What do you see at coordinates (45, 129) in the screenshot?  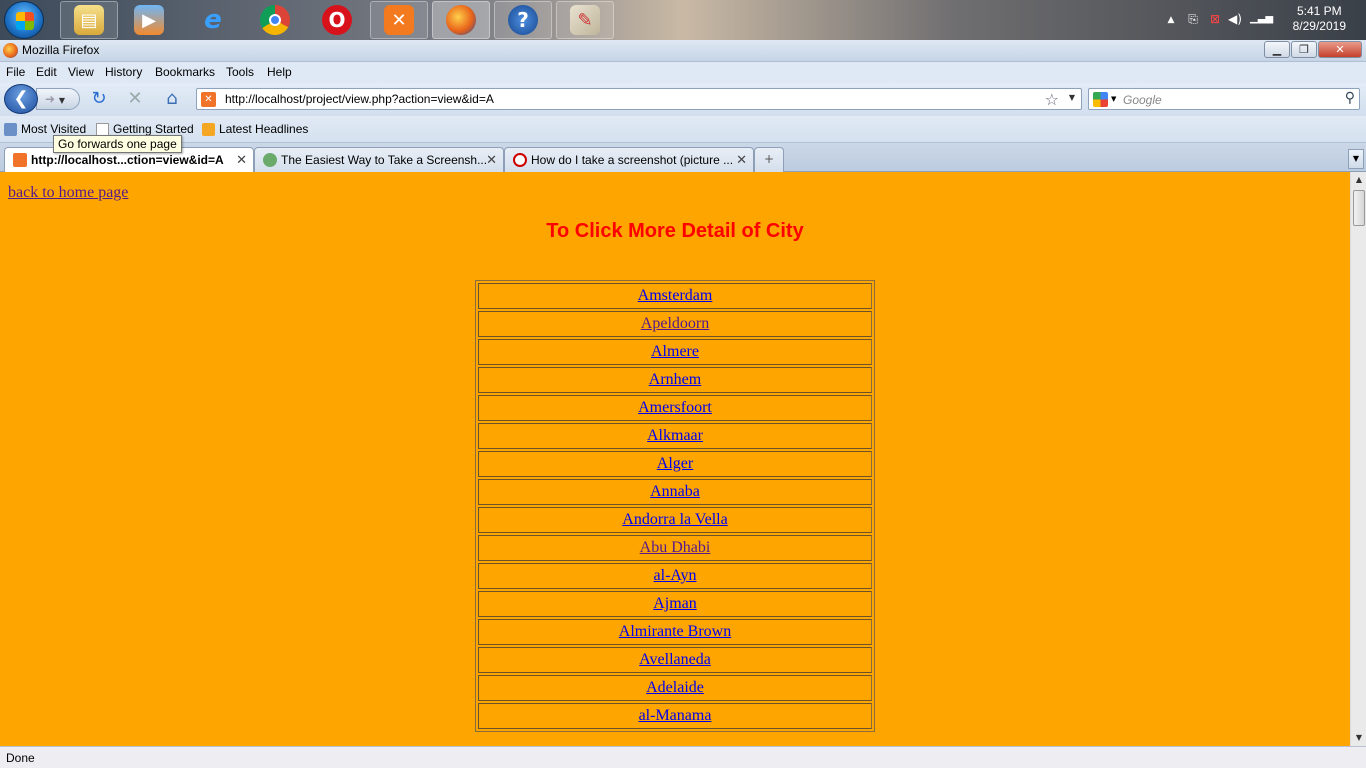 I see `bookmark-most-visited: Most Visited` at bounding box center [45, 129].